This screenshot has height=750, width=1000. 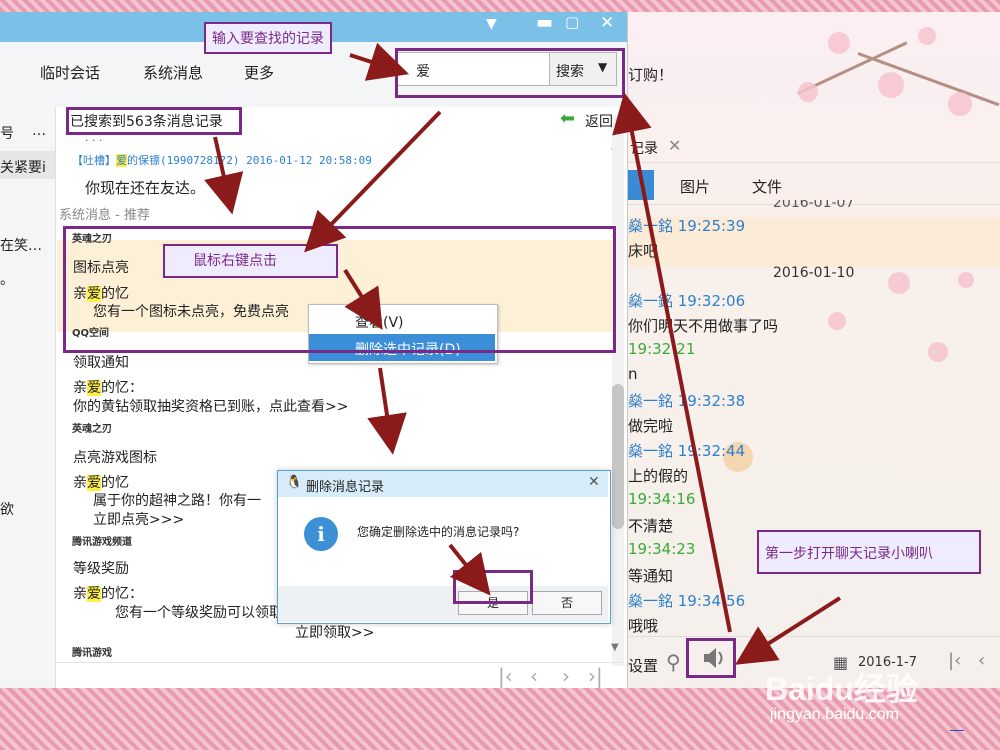 What do you see at coordinates (957, 730) in the screenshot?
I see `link-underline` at bounding box center [957, 730].